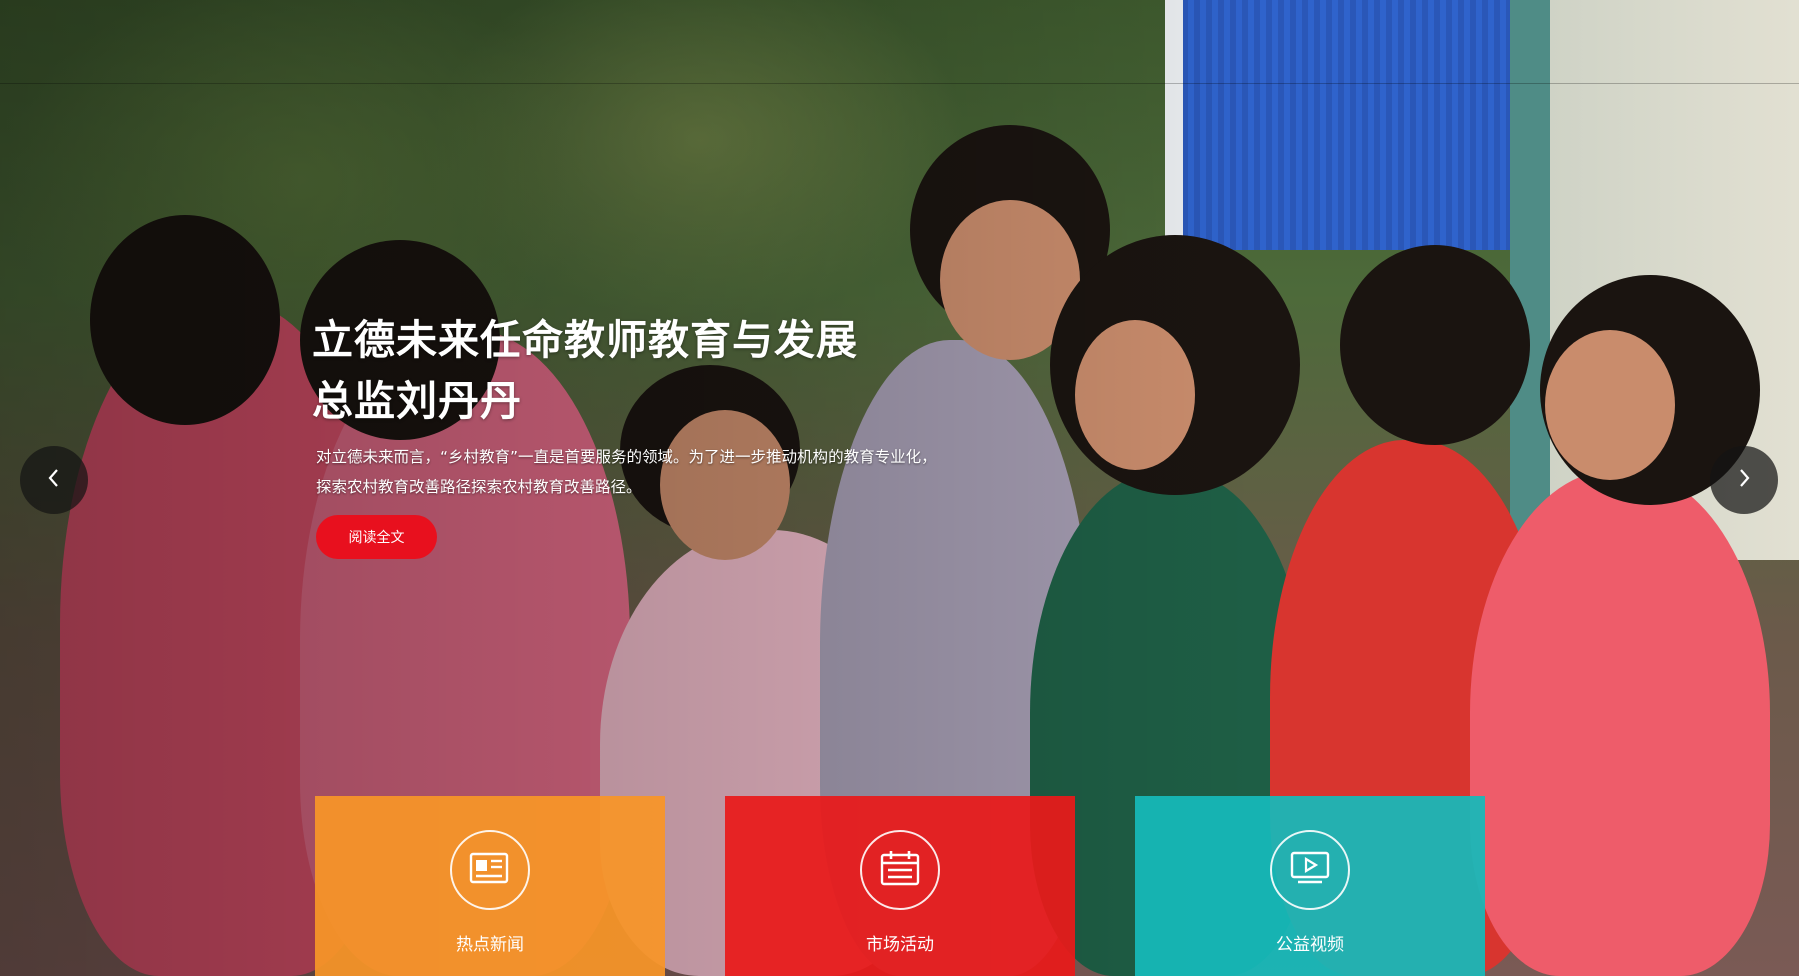  I want to click on calendar-icon, so click(900, 870).